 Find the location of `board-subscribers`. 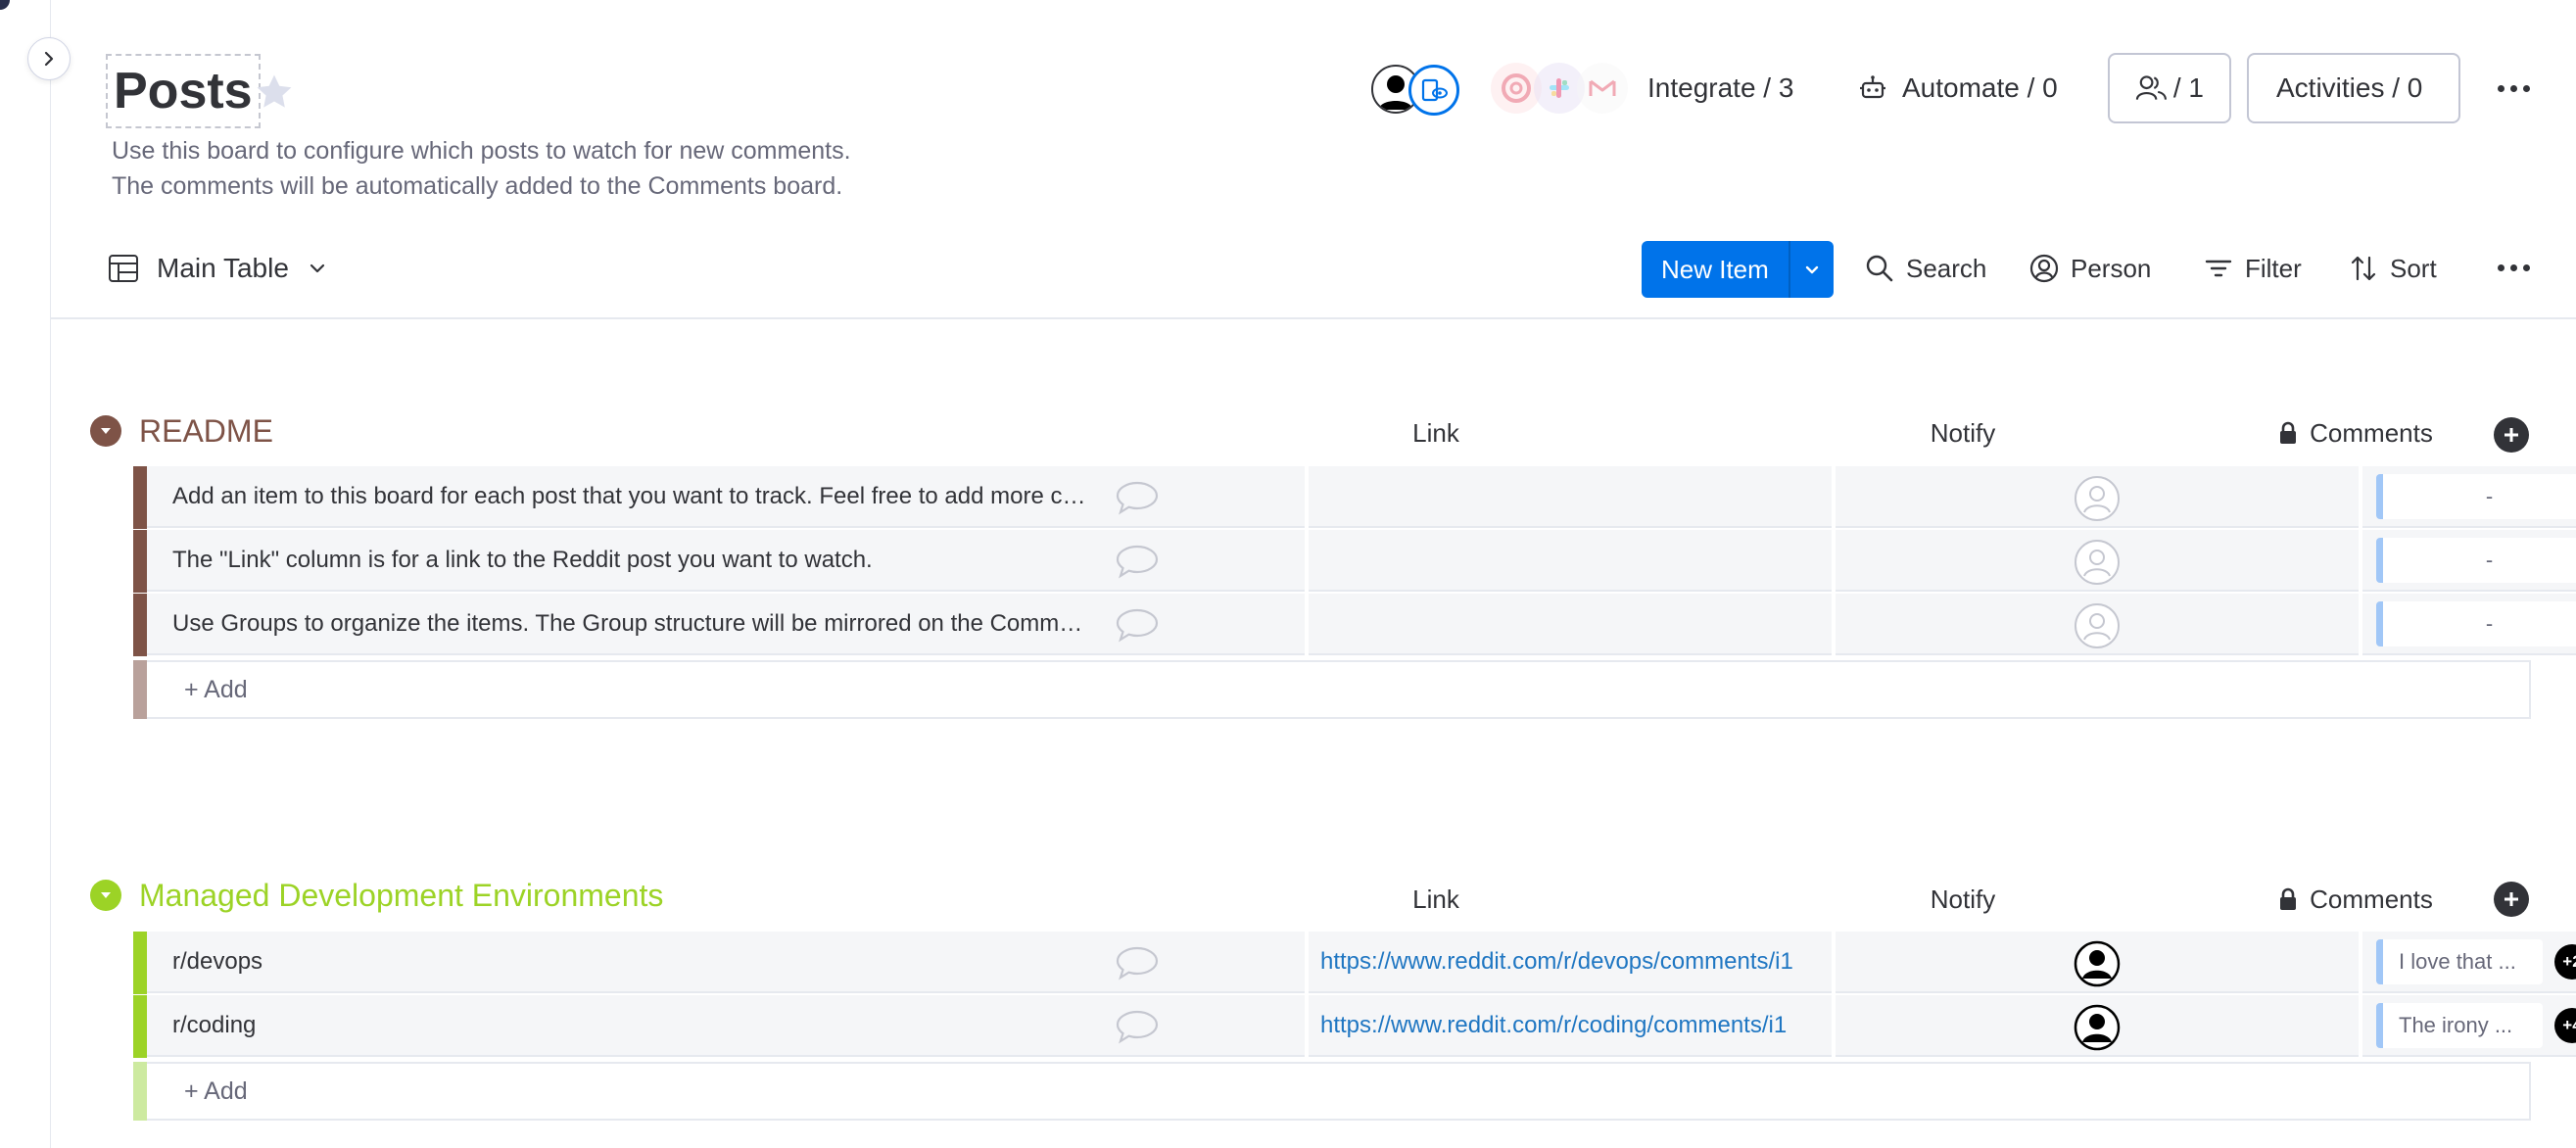

board-subscribers is located at coordinates (1416, 89).